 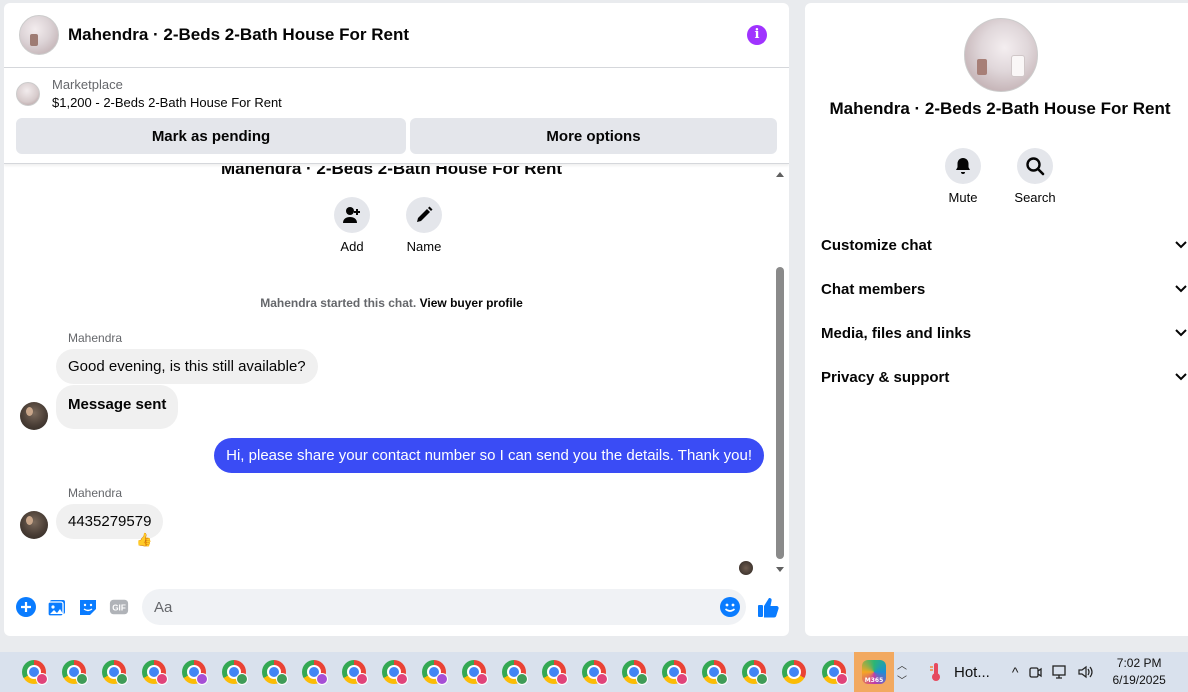 I want to click on chat-title: Mahendra · 2-Beds 2-Bath House For Rent, so click(x=238, y=35).